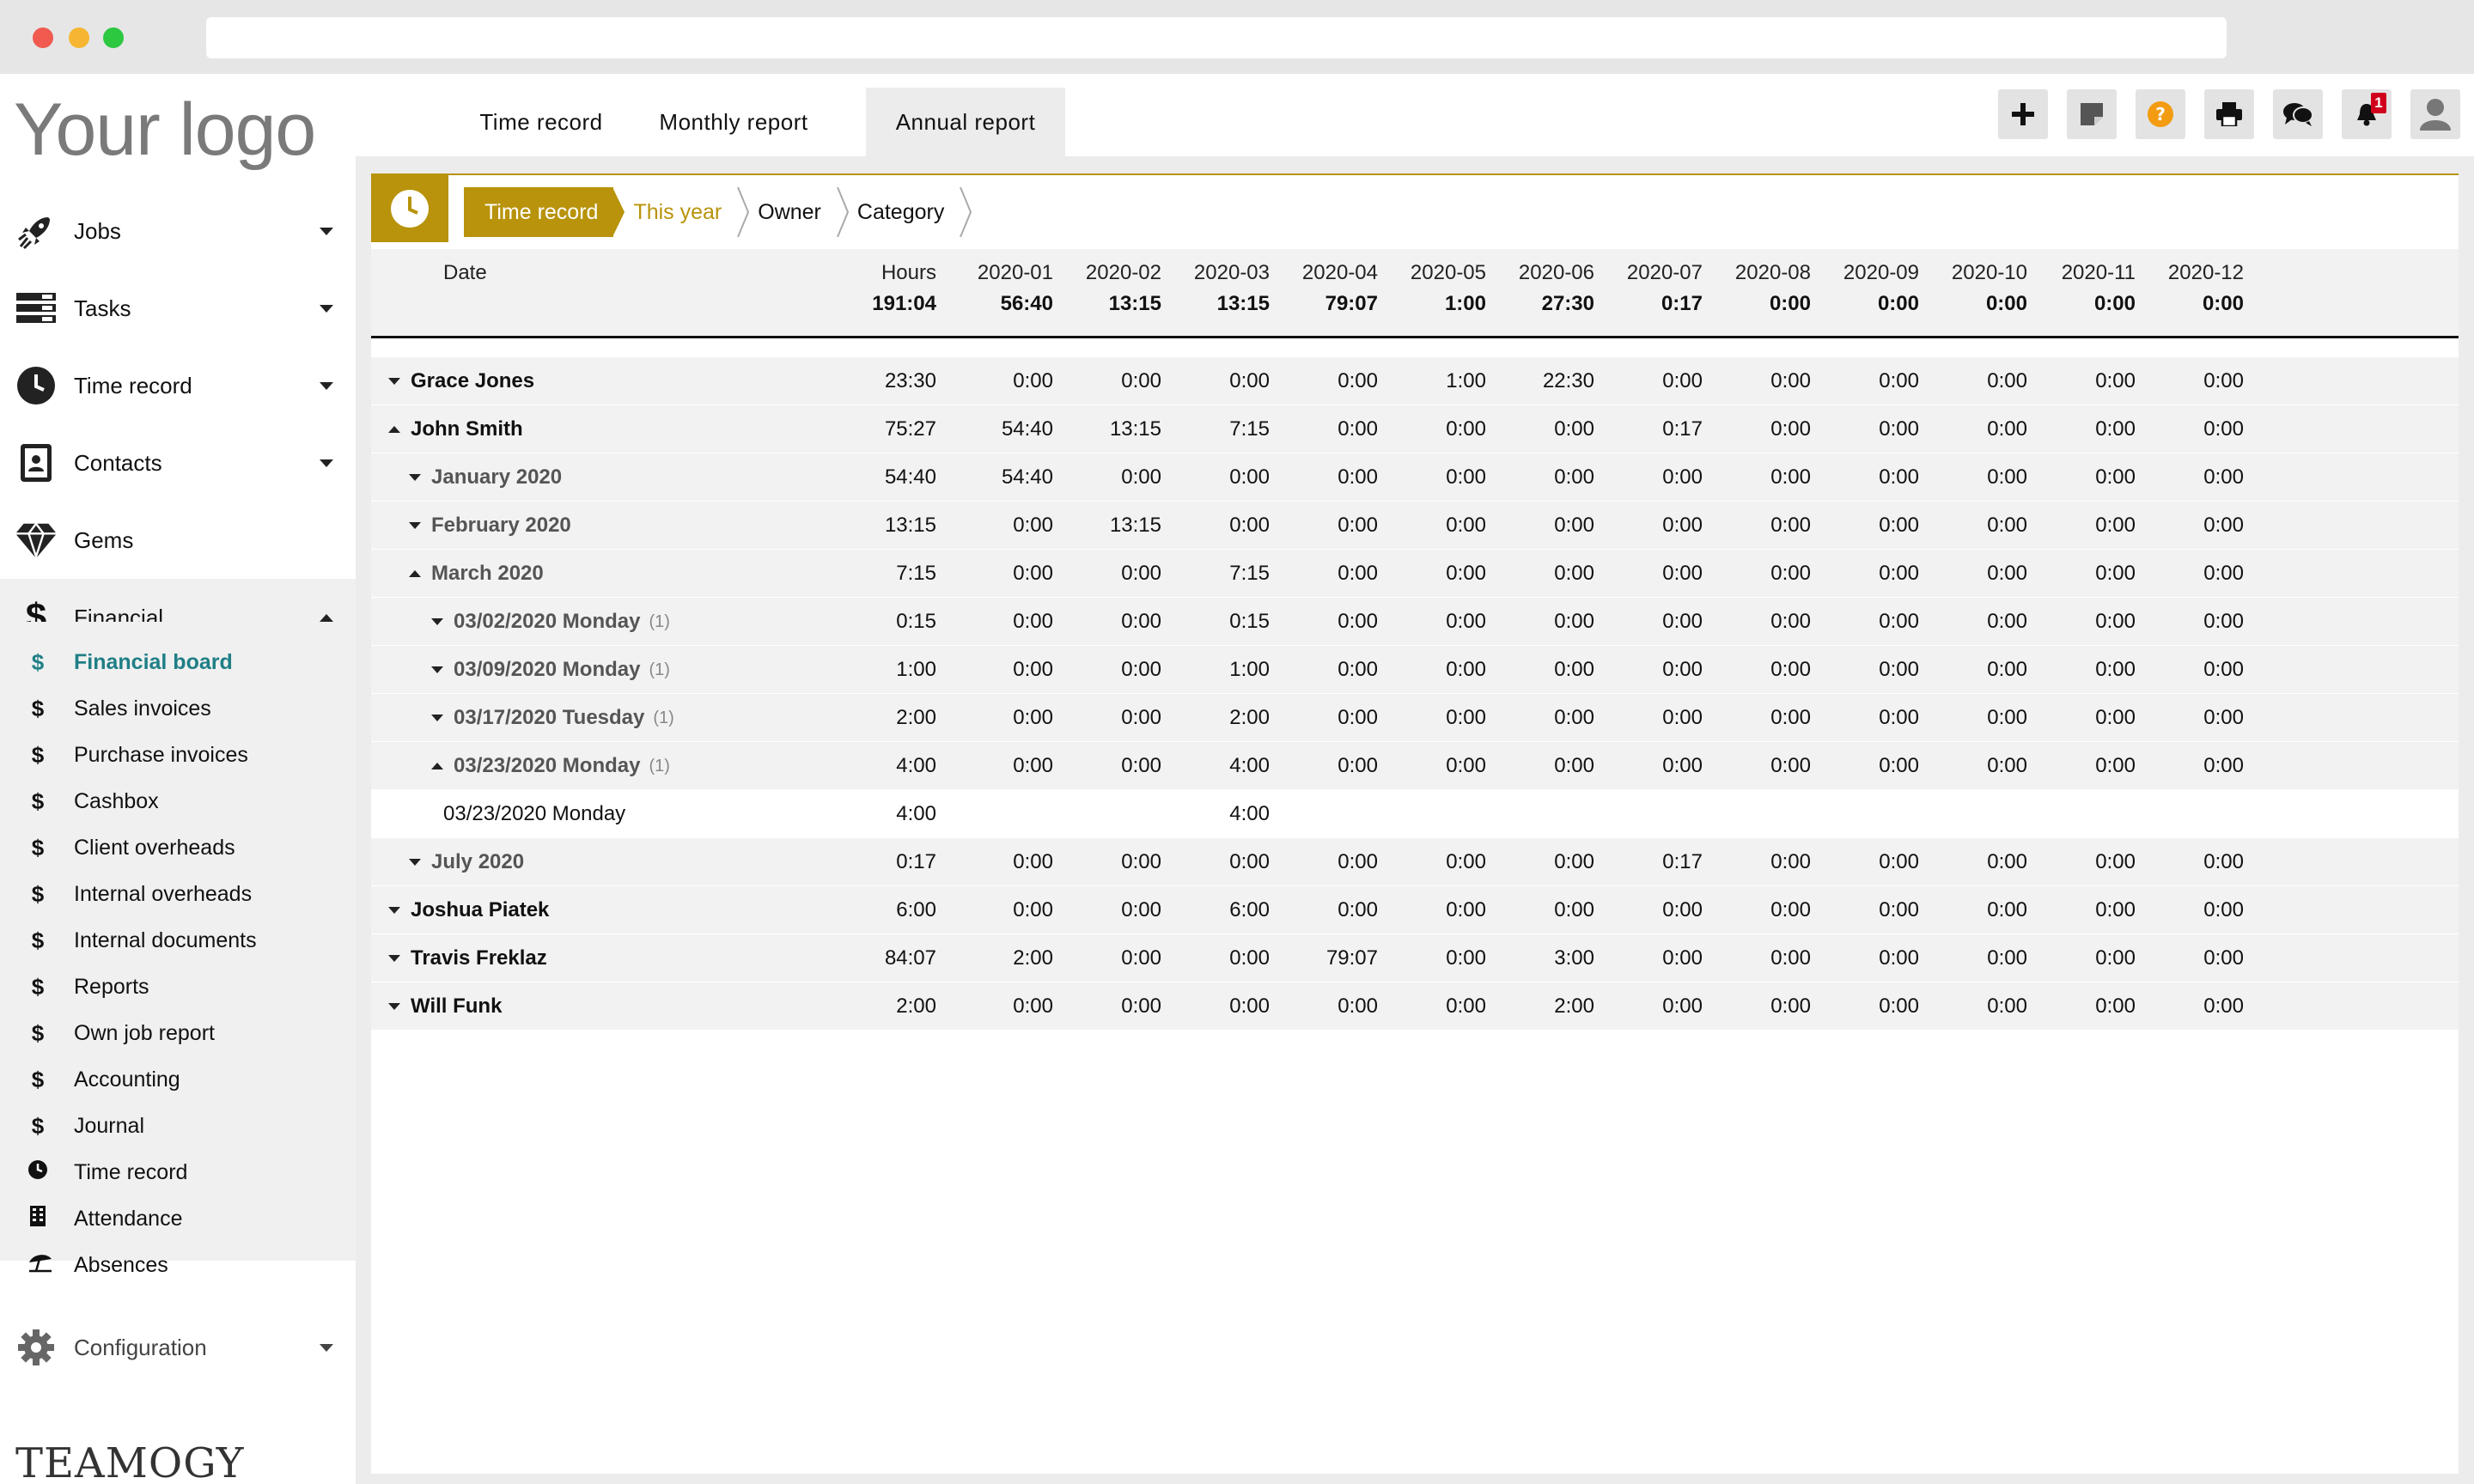  What do you see at coordinates (102, 308) in the screenshot?
I see `sidebar-item-label: Tasks` at bounding box center [102, 308].